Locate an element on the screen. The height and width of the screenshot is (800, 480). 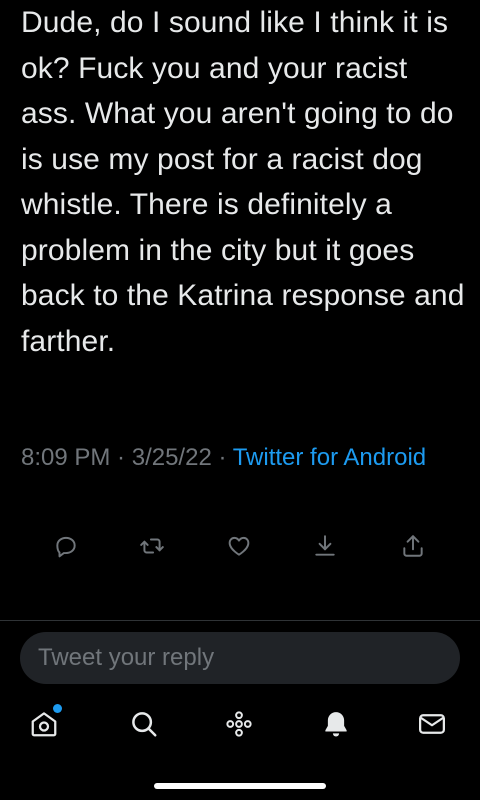
notifications-icon is located at coordinates (336, 724).